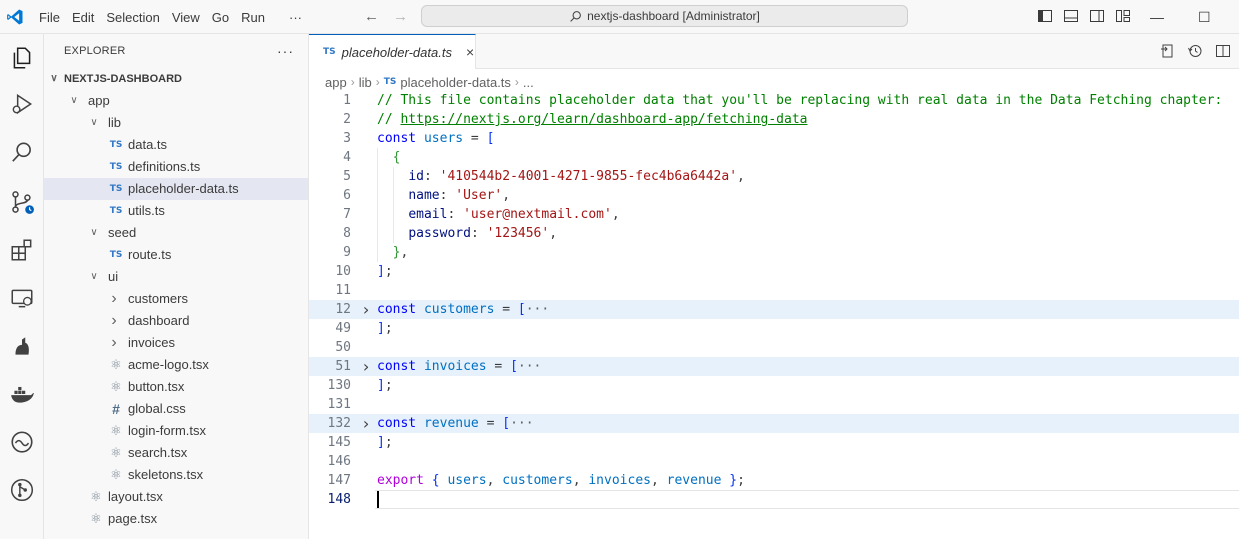  Describe the element at coordinates (176, 431) in the screenshot. I see `file-login-form-tsx: ⚛ login-form.tsx` at that location.